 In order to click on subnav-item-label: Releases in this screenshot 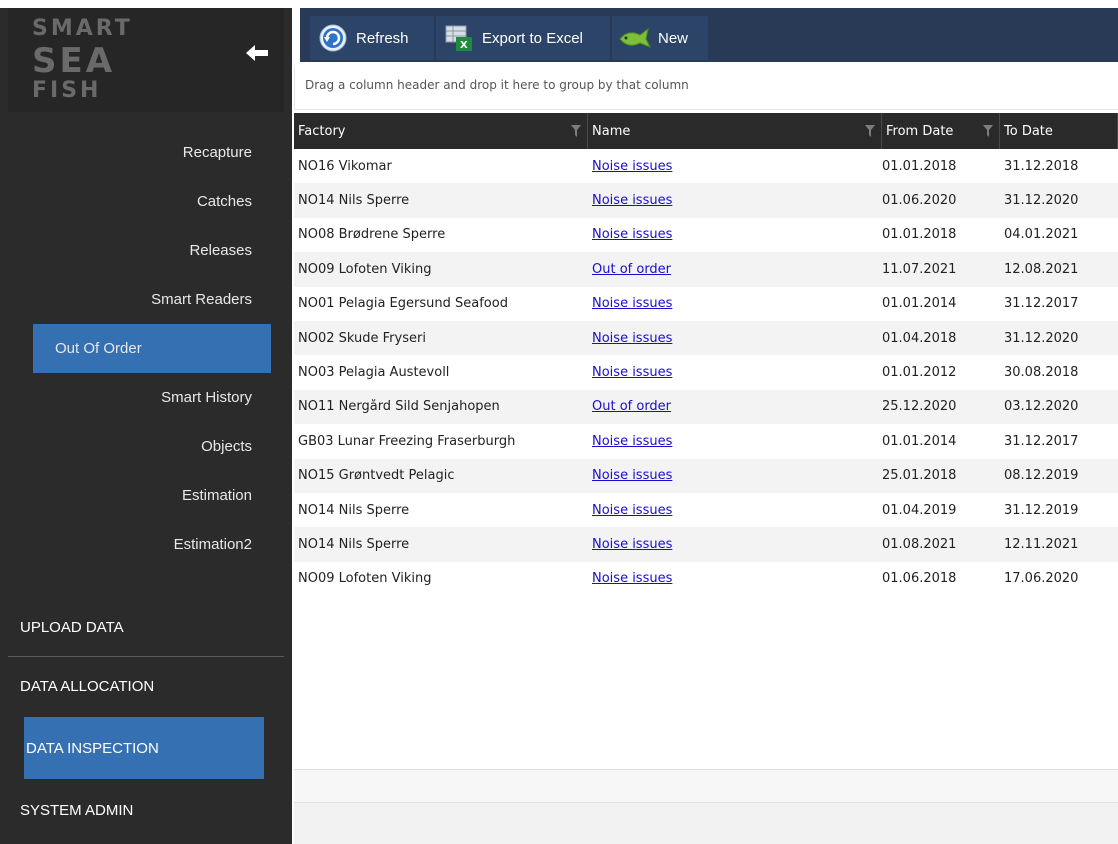, I will do `click(220, 250)`.